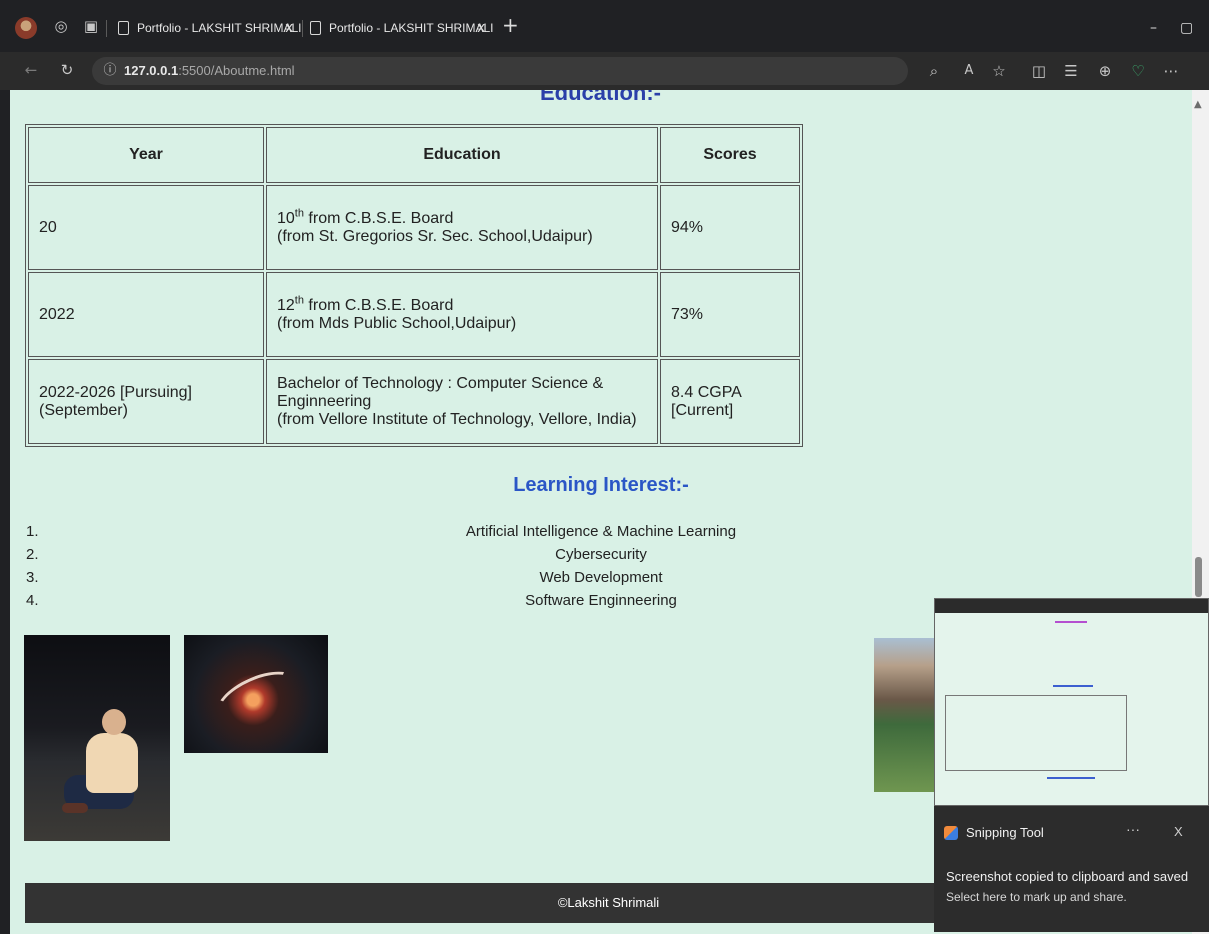  What do you see at coordinates (146, 401) in the screenshot?
I see `year-cell: 2022-2026 [Pursuing](September)` at bounding box center [146, 401].